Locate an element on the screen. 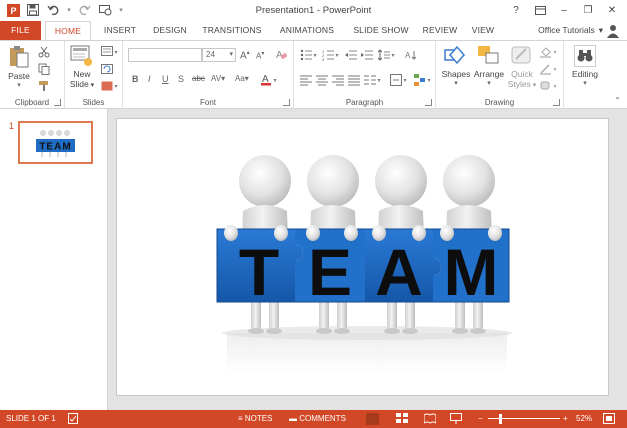 This screenshot has width=627, height=428. zoom-slider-thumb is located at coordinates (500, 419).